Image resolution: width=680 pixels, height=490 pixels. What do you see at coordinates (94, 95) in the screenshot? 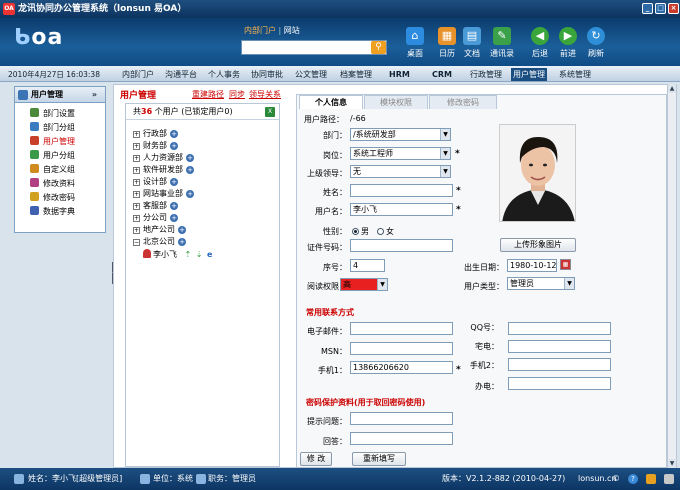
I see `collapse-chevron-icon: »` at bounding box center [94, 95].